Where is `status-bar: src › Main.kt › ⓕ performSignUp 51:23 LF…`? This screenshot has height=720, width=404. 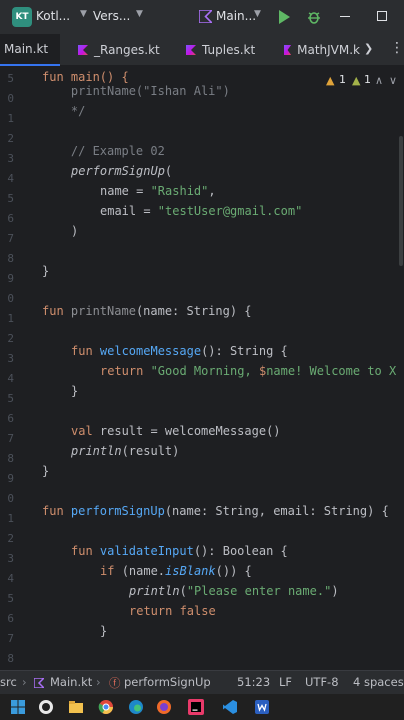 status-bar: src › Main.kt › ⓕ performSignUp 51:23 LF… is located at coordinates (202, 682).